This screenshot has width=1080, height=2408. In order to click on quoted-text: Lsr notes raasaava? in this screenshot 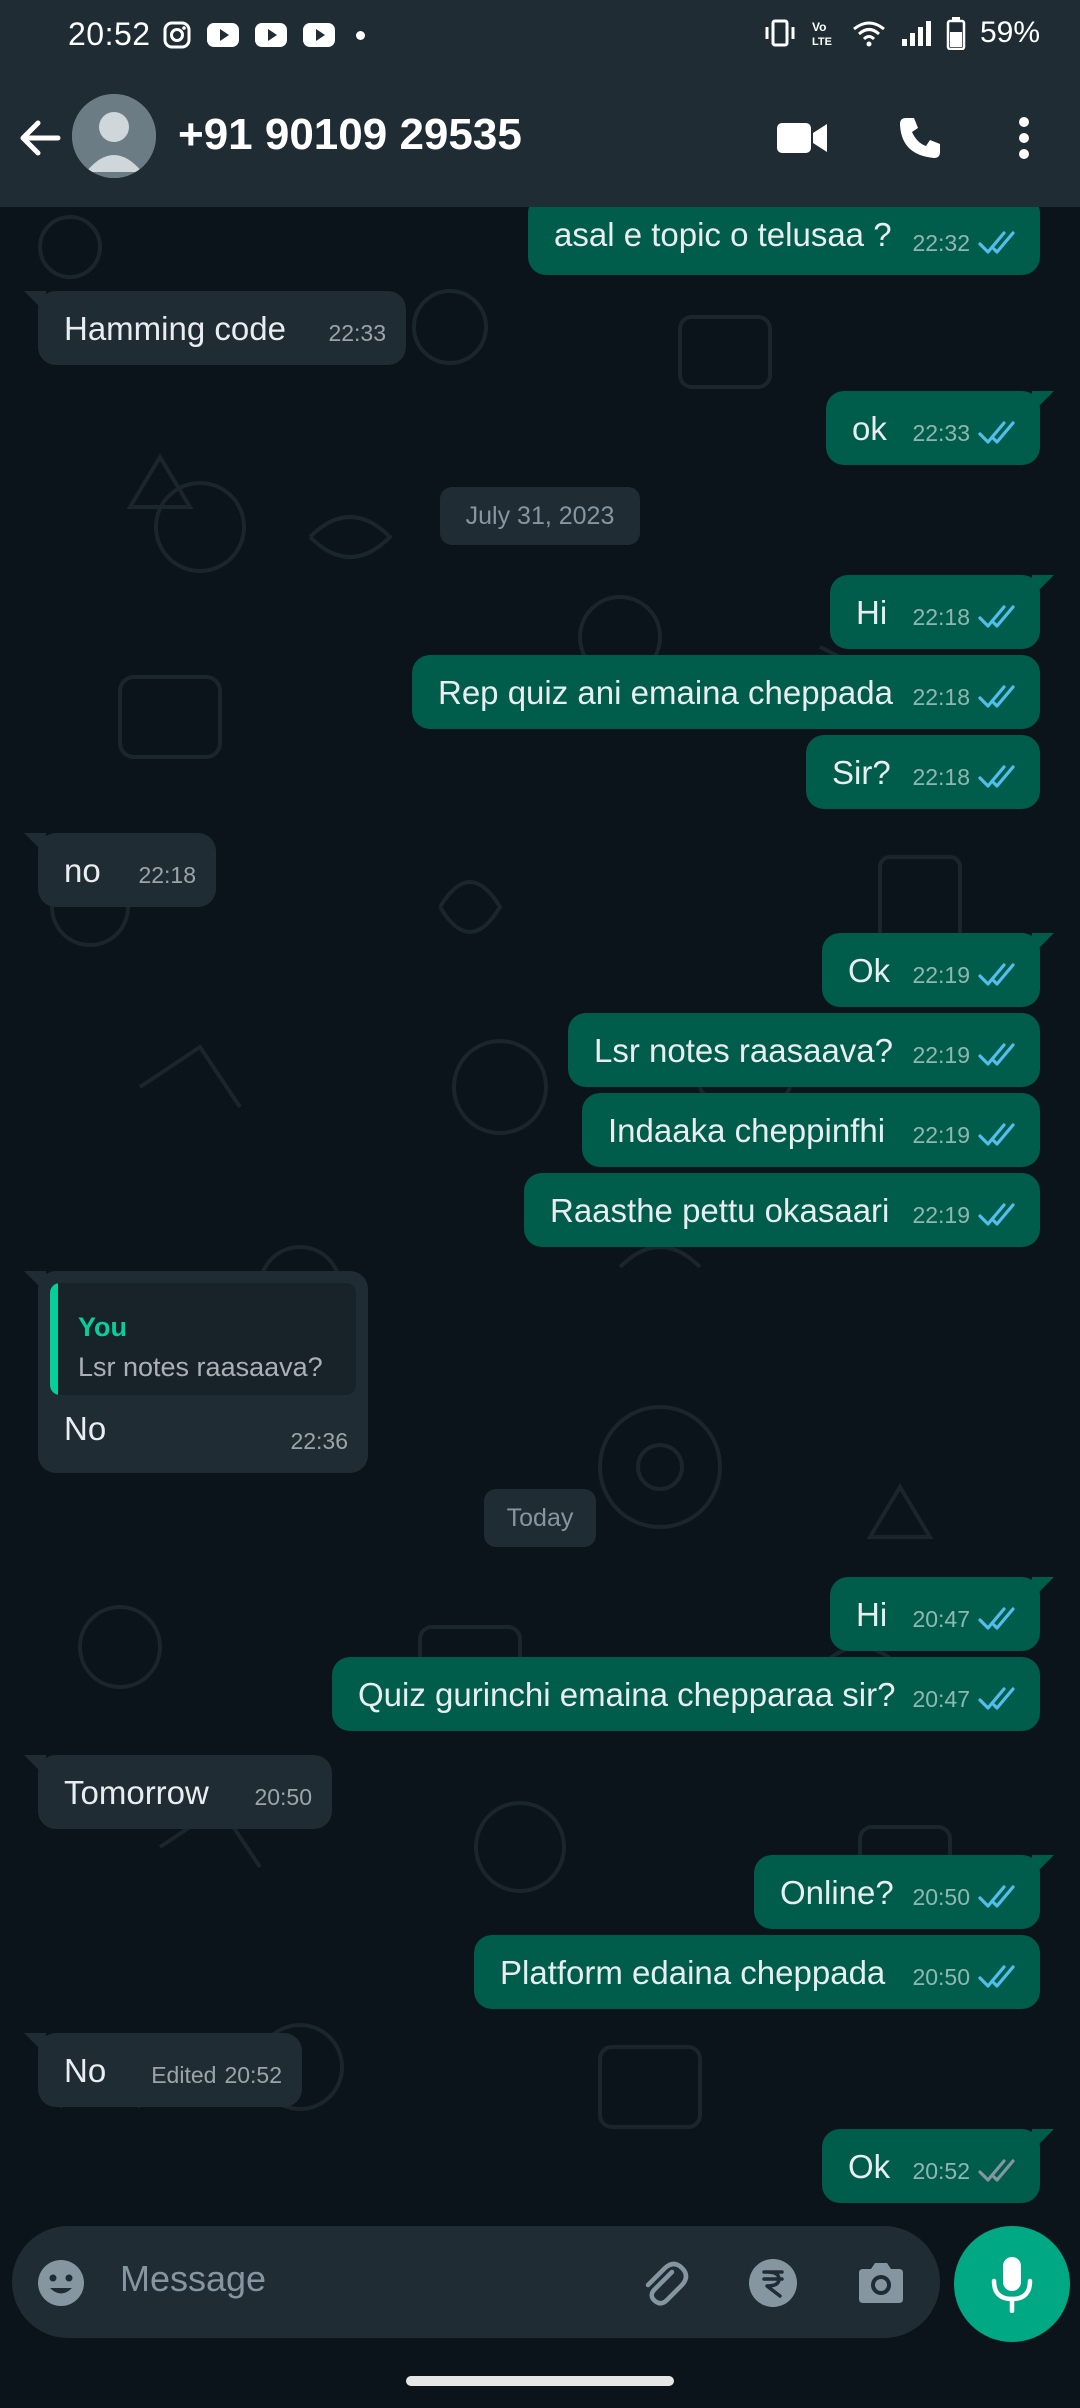, I will do `click(200, 1367)`.